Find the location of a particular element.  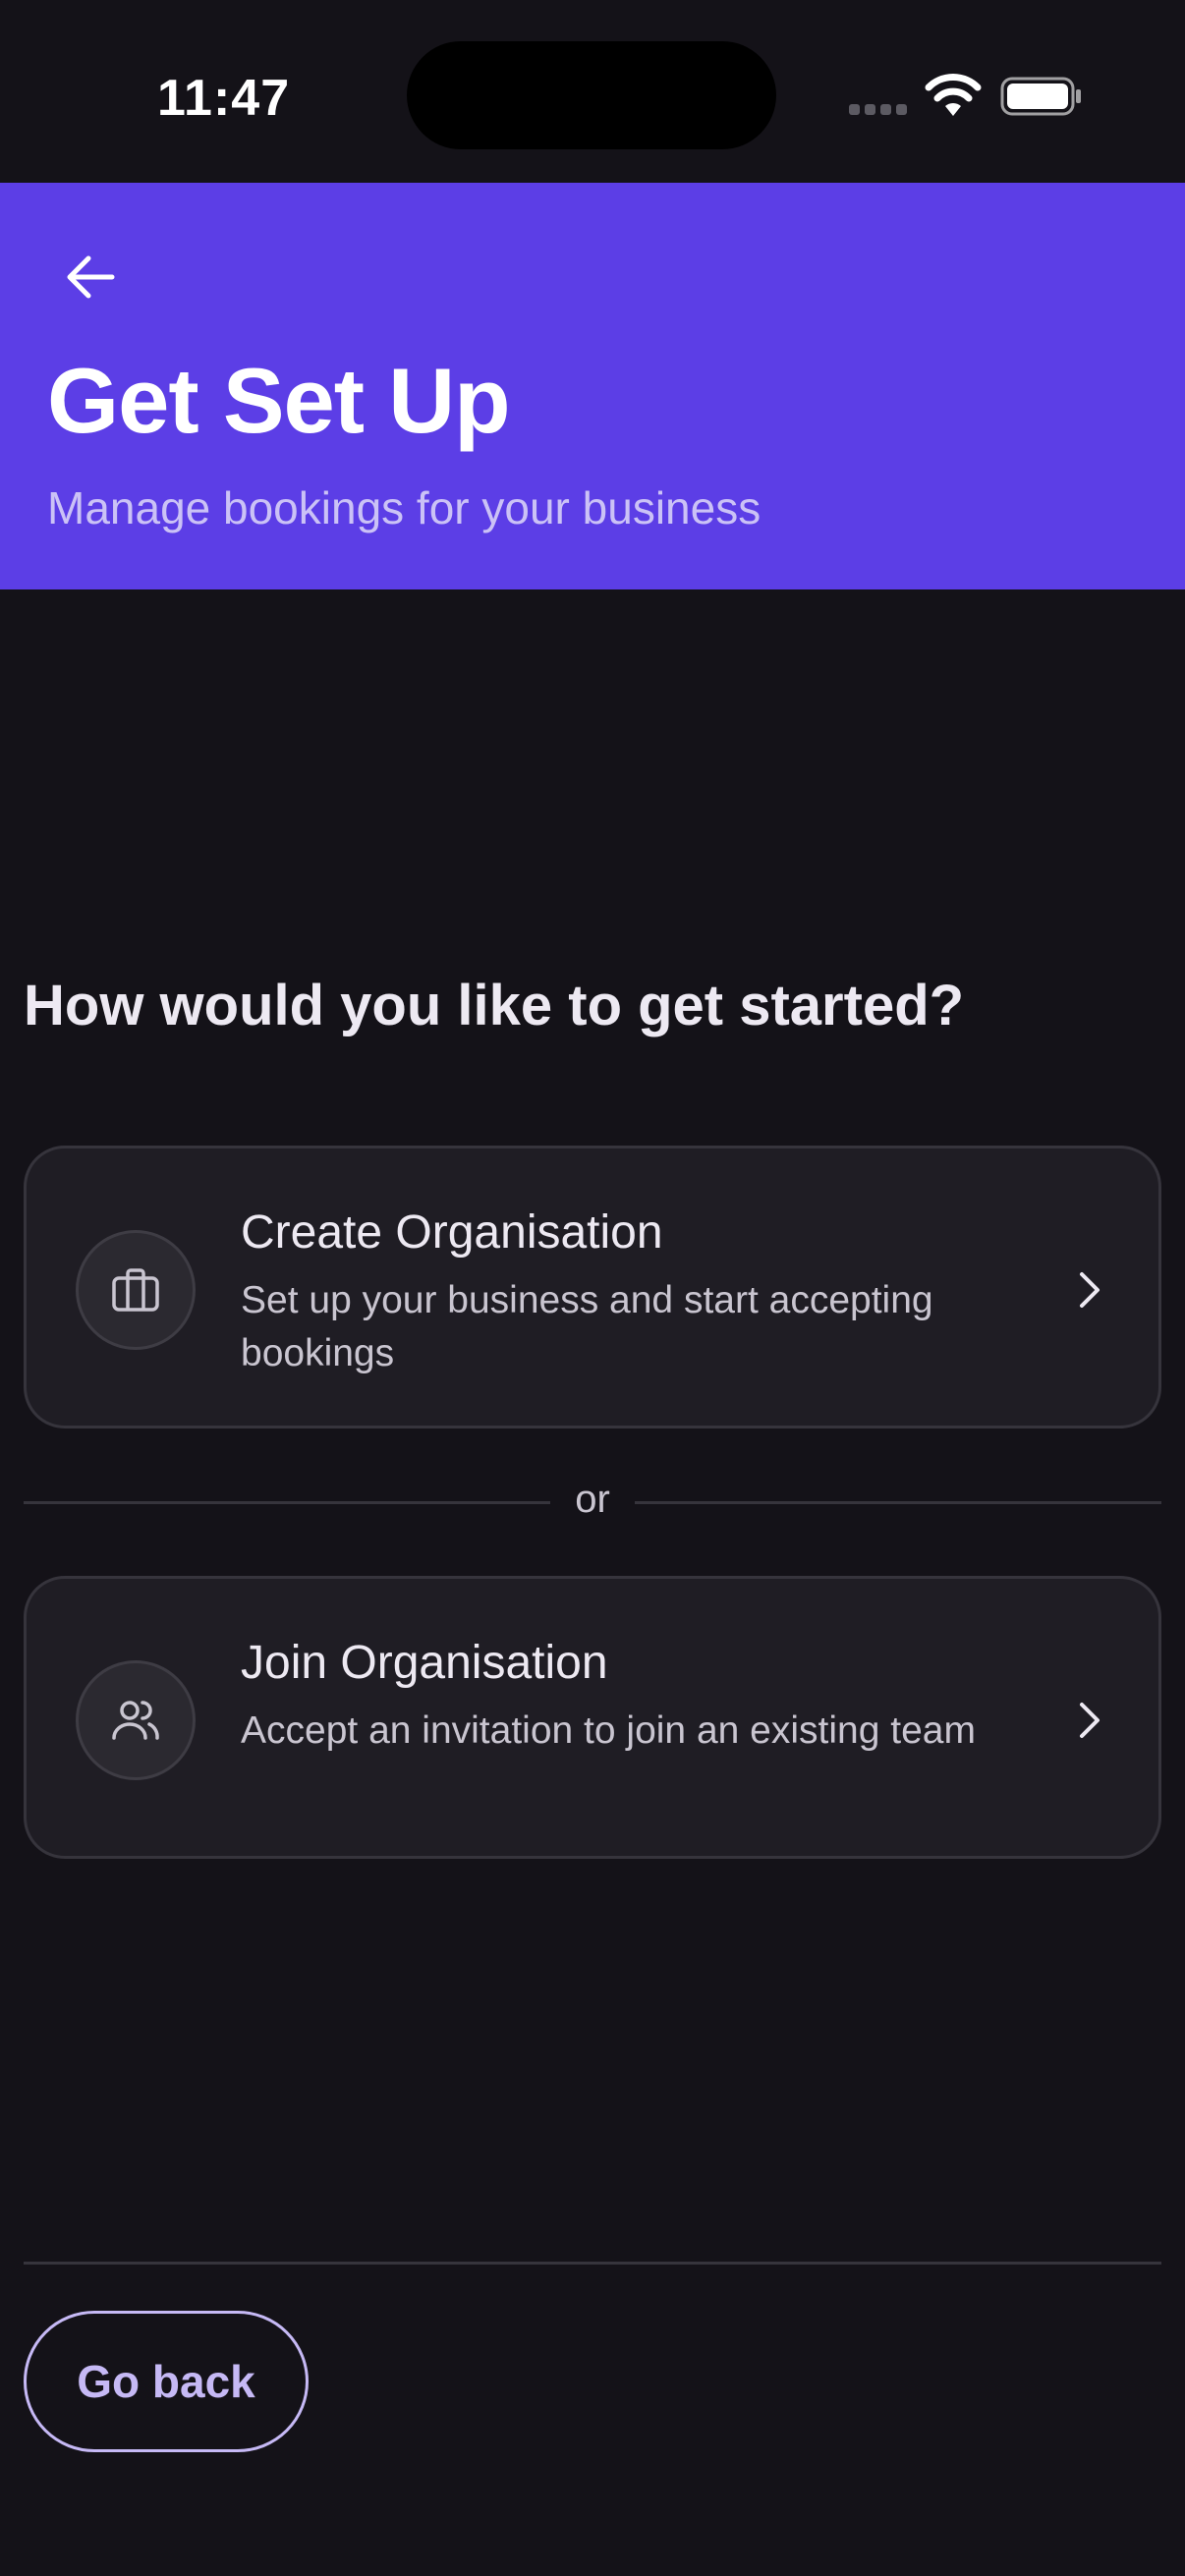

divider-or-text: or is located at coordinates (592, 1499).